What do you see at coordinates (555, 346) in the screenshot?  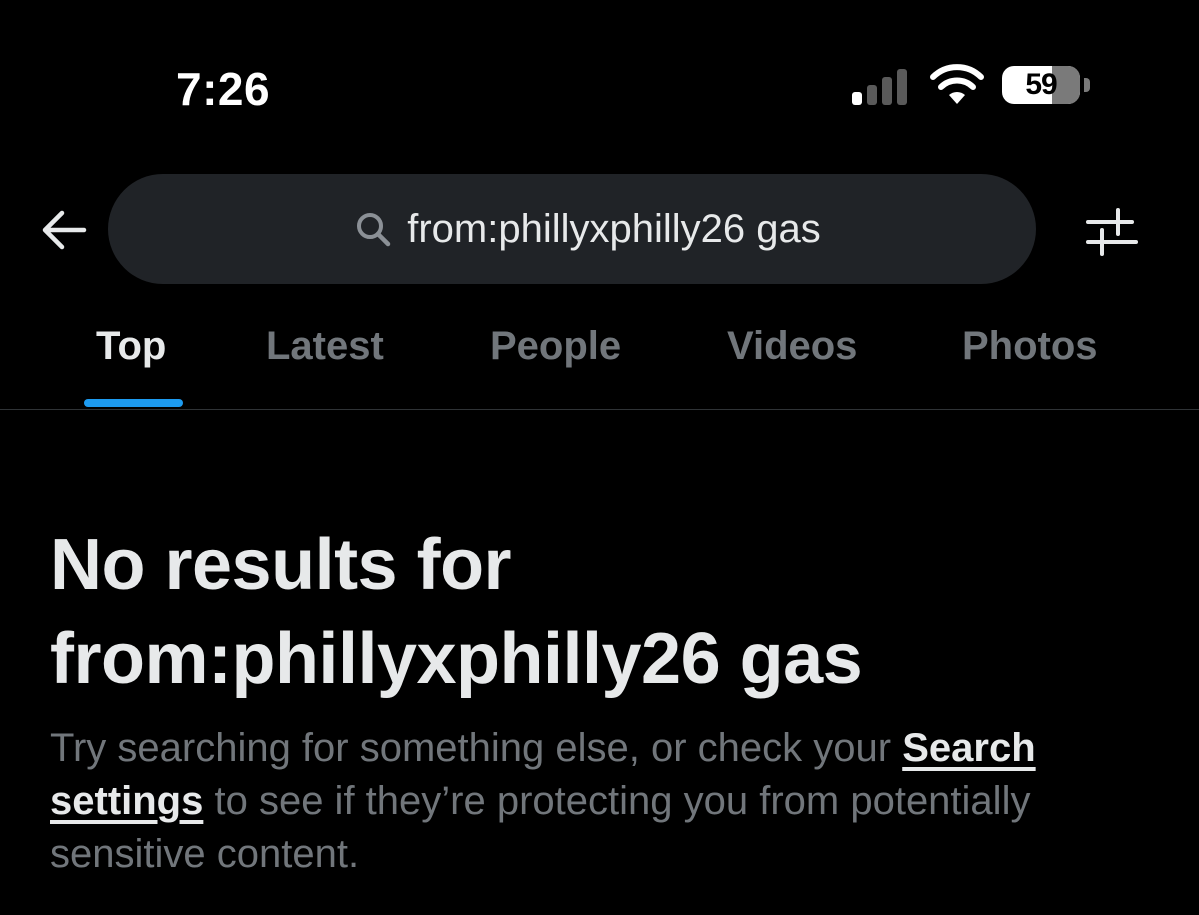 I see `tab-people: People` at bounding box center [555, 346].